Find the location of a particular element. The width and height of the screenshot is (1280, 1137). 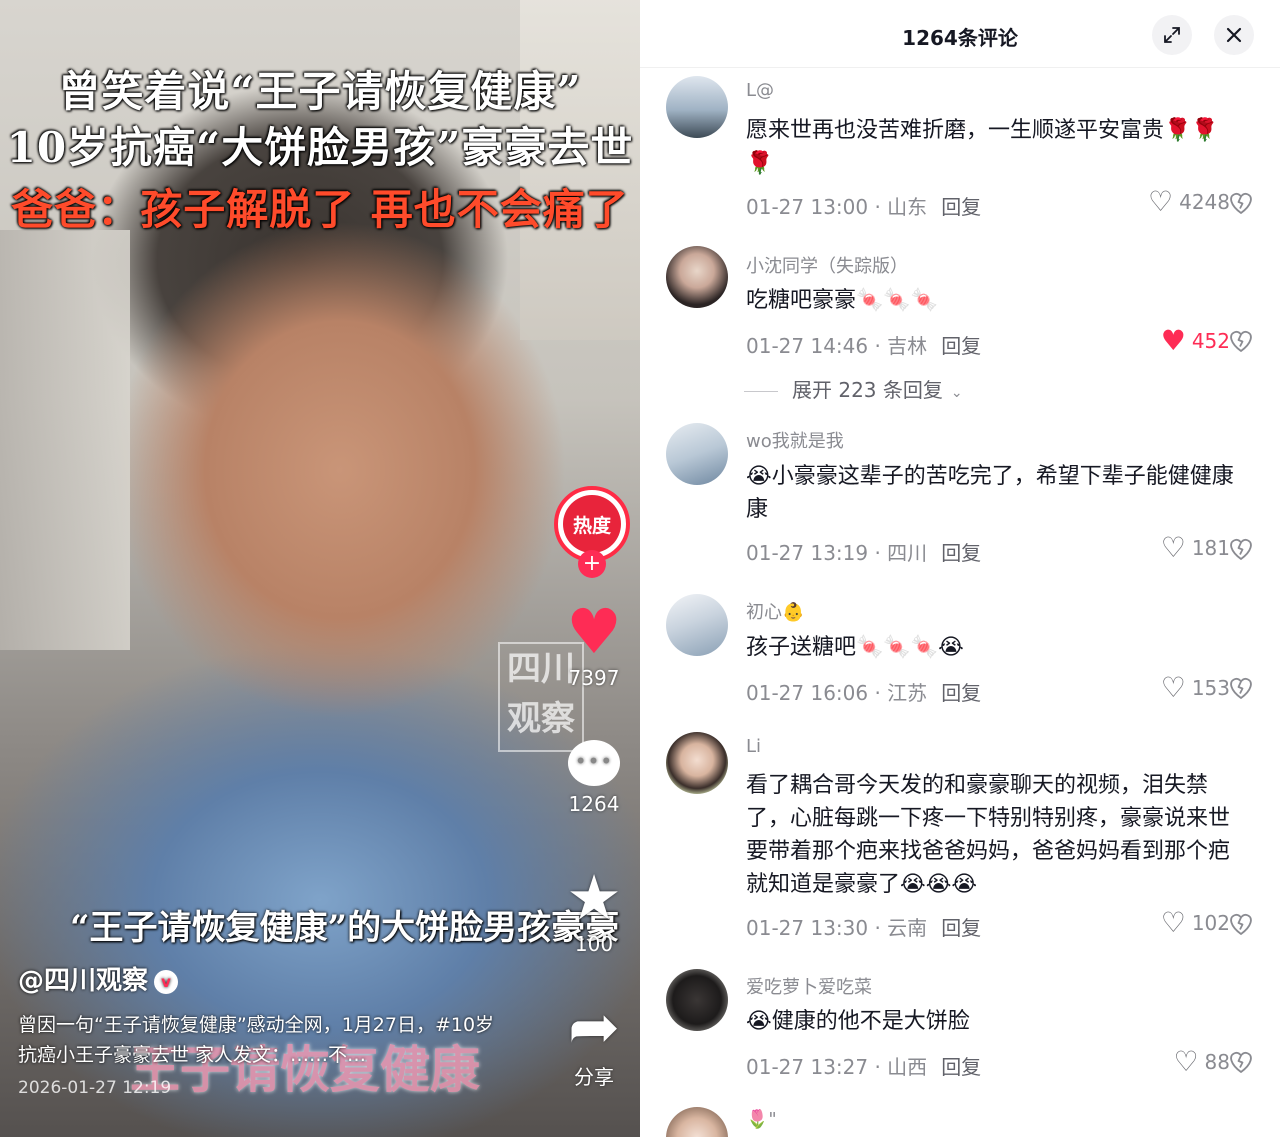

comment-like-count: 181 is located at coordinates (1210, 548).